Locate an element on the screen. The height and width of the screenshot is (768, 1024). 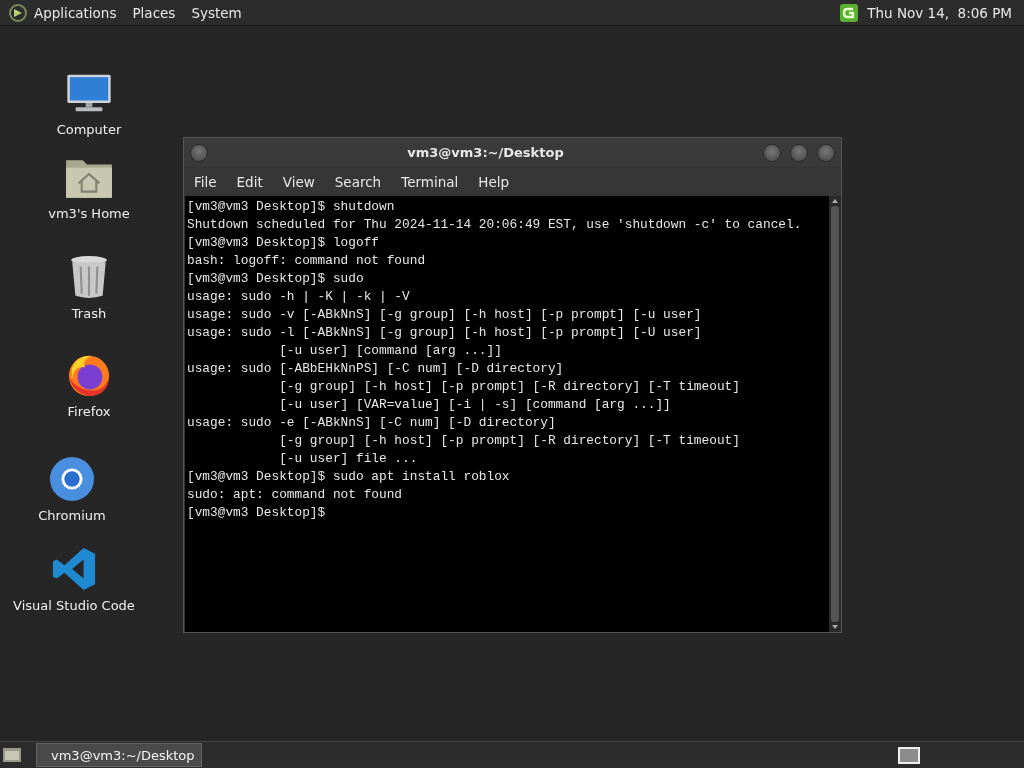
distro-logo-icon is located at coordinates (18, 12).